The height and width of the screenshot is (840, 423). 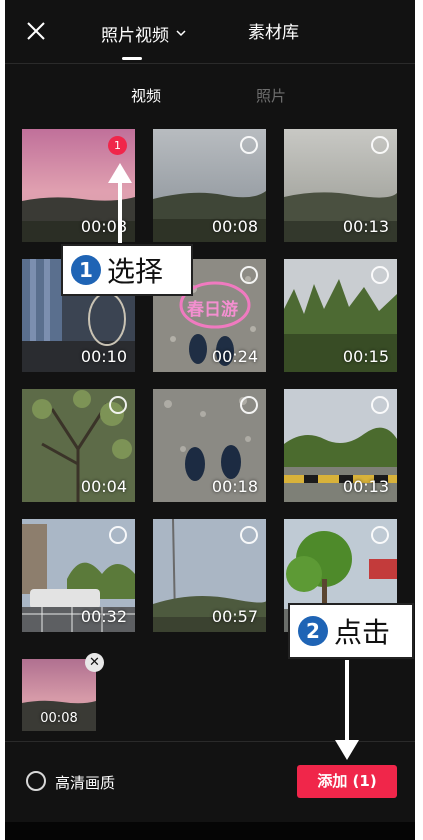 I want to click on selected-clip-thumbnail: 00:08, so click(x=59, y=695).